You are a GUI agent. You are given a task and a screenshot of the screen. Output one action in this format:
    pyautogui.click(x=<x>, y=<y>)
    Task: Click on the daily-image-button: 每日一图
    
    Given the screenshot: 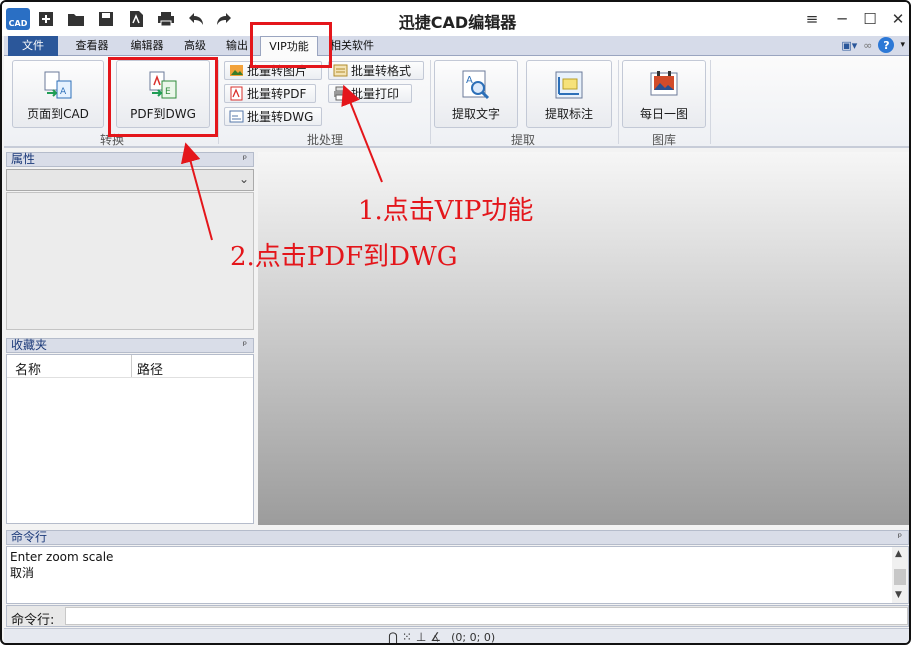 What is the action you would take?
    pyautogui.click(x=664, y=94)
    